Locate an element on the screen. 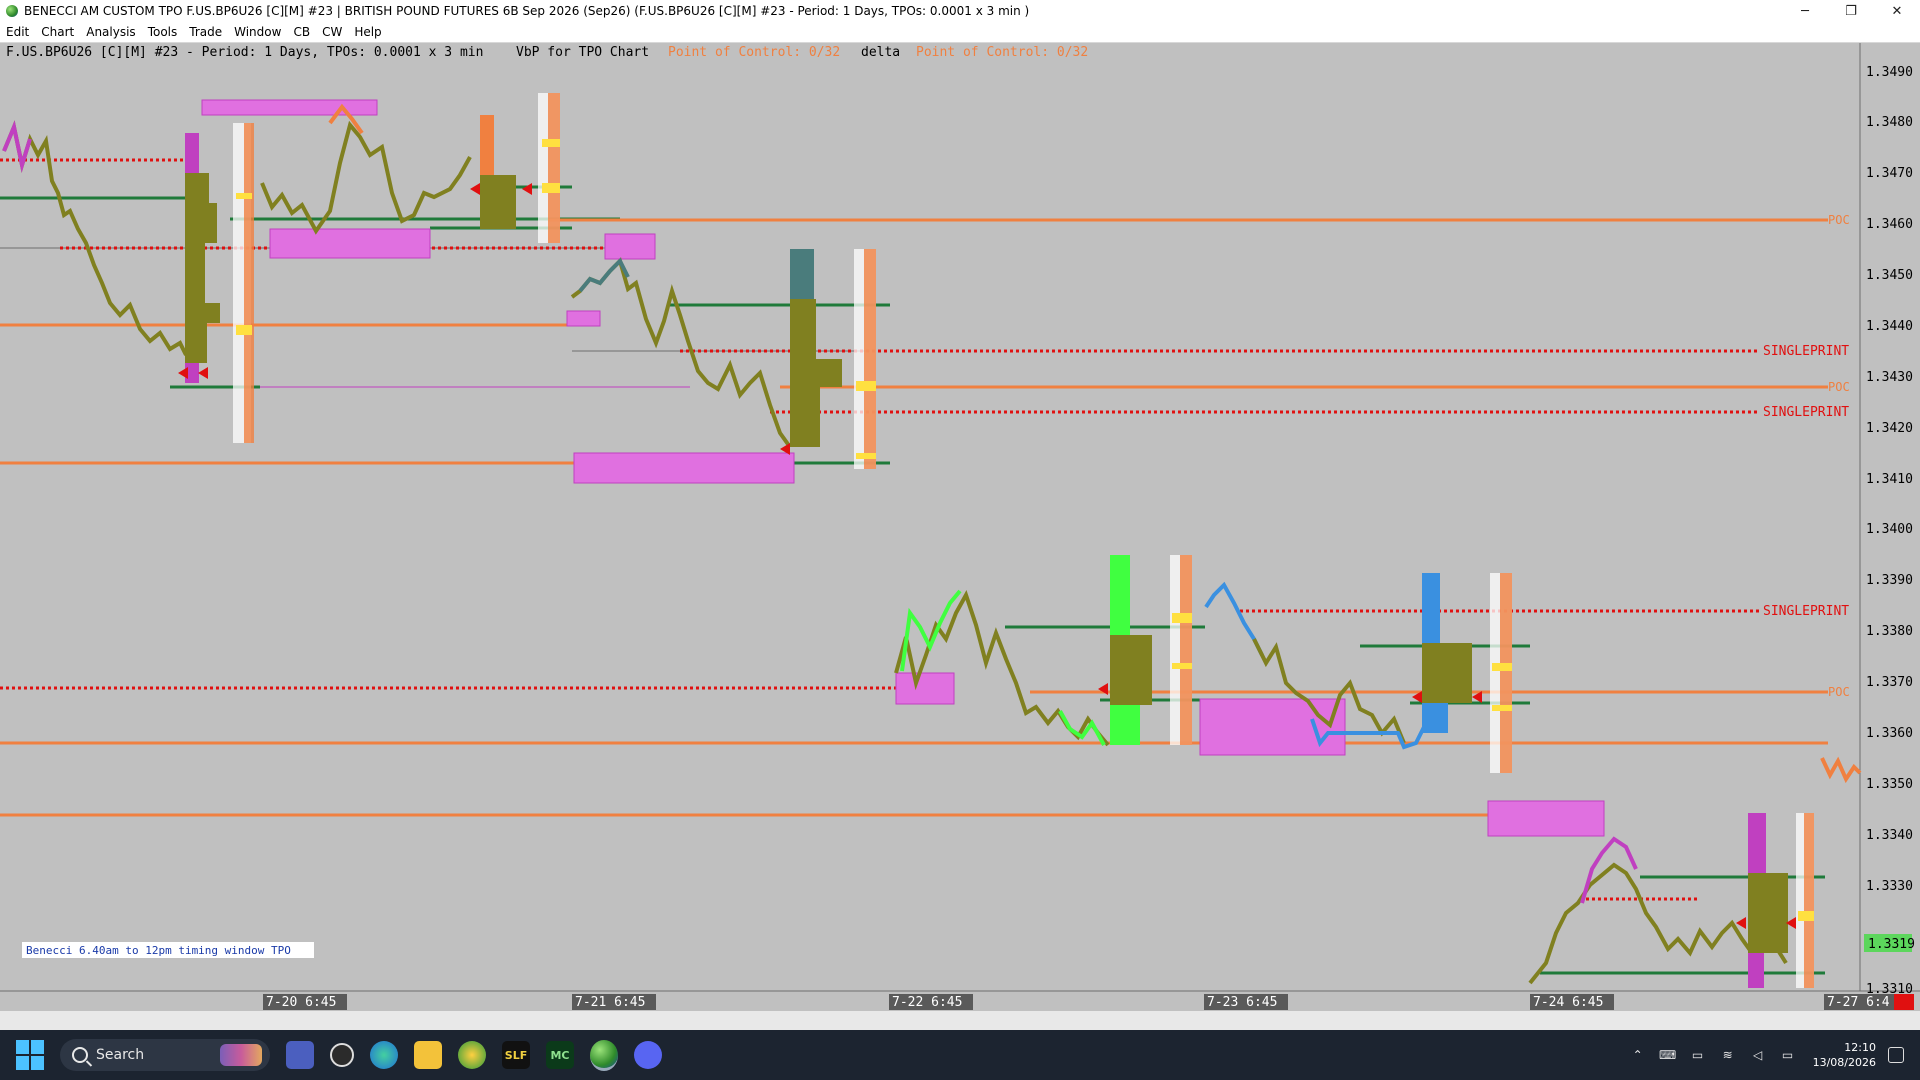  search-placeholder: Search is located at coordinates (120, 1055).